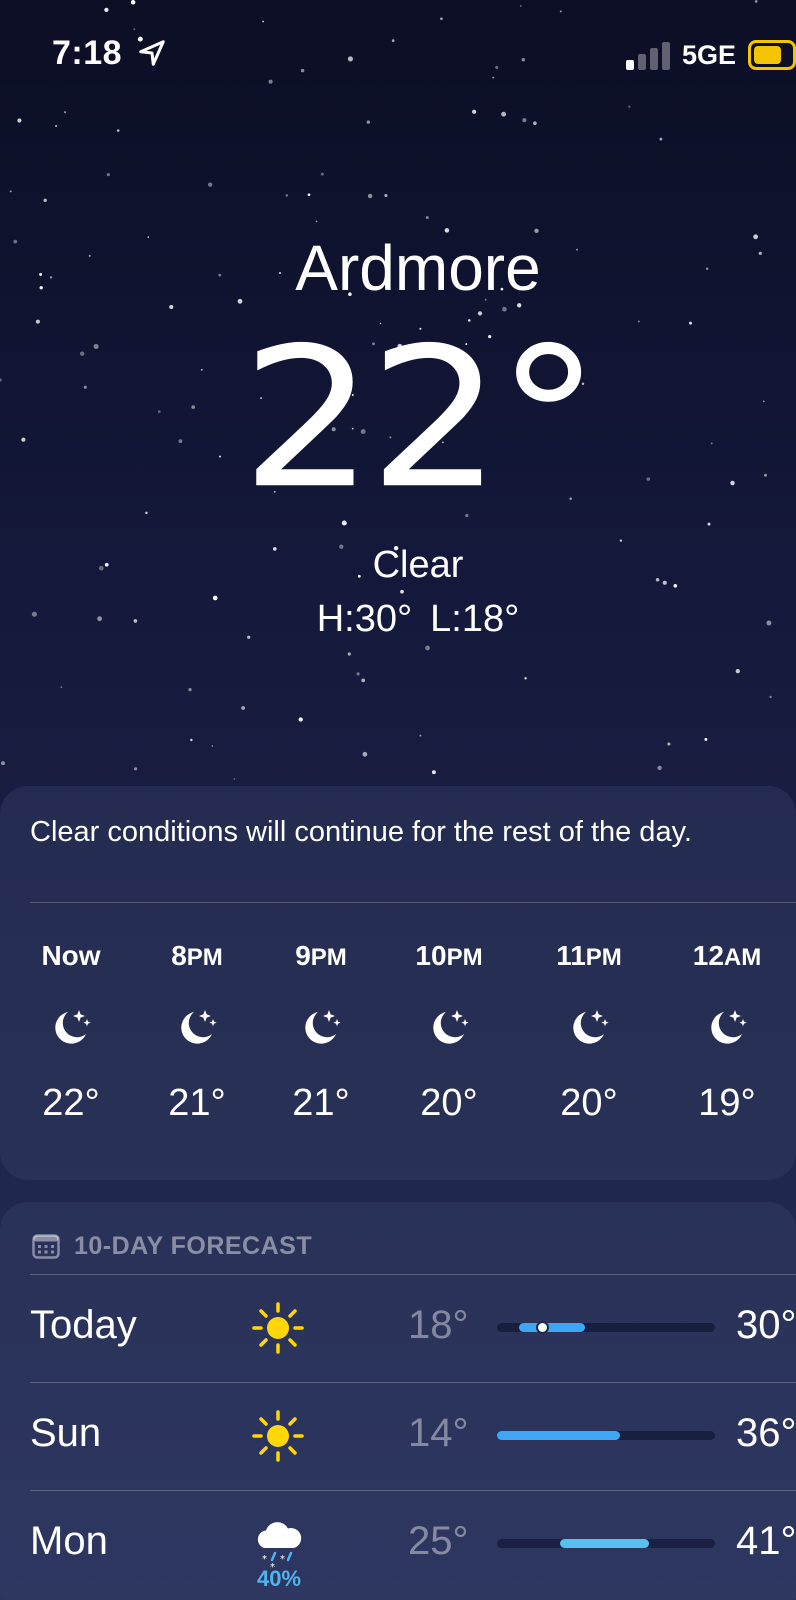  I want to click on high-temperature: 30°, so click(766, 1325).